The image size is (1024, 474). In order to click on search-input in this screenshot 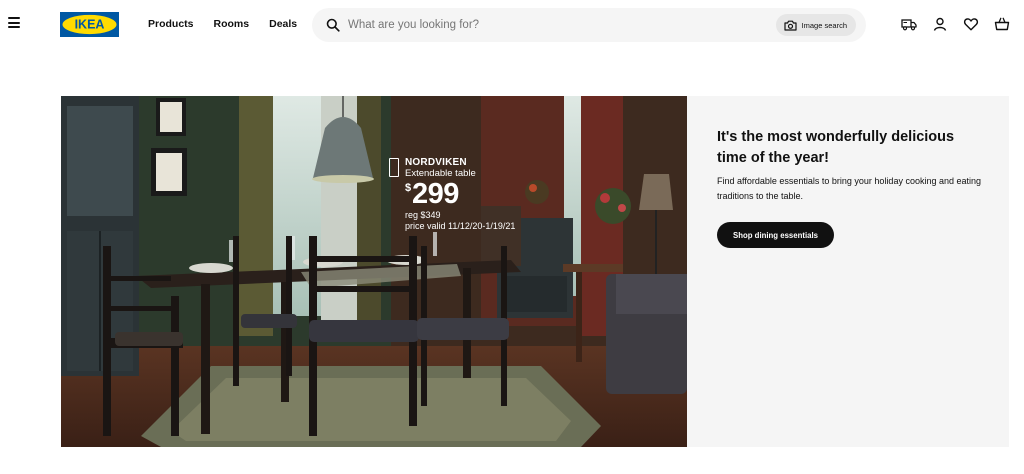, I will do `click(558, 25)`.